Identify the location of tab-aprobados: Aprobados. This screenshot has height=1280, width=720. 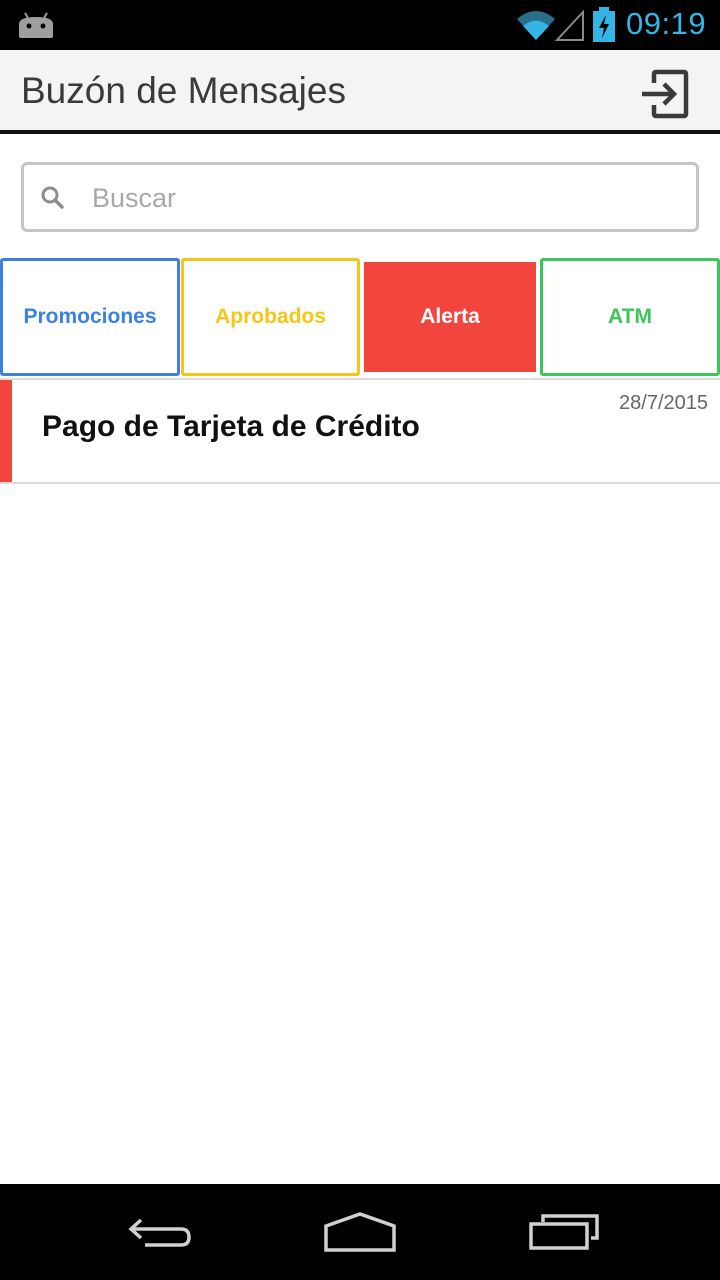
(270, 317).